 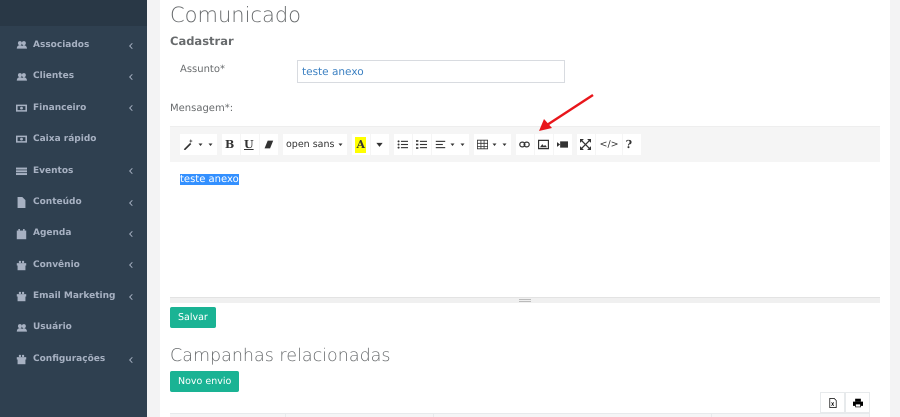 I want to click on print-icon, so click(x=857, y=403).